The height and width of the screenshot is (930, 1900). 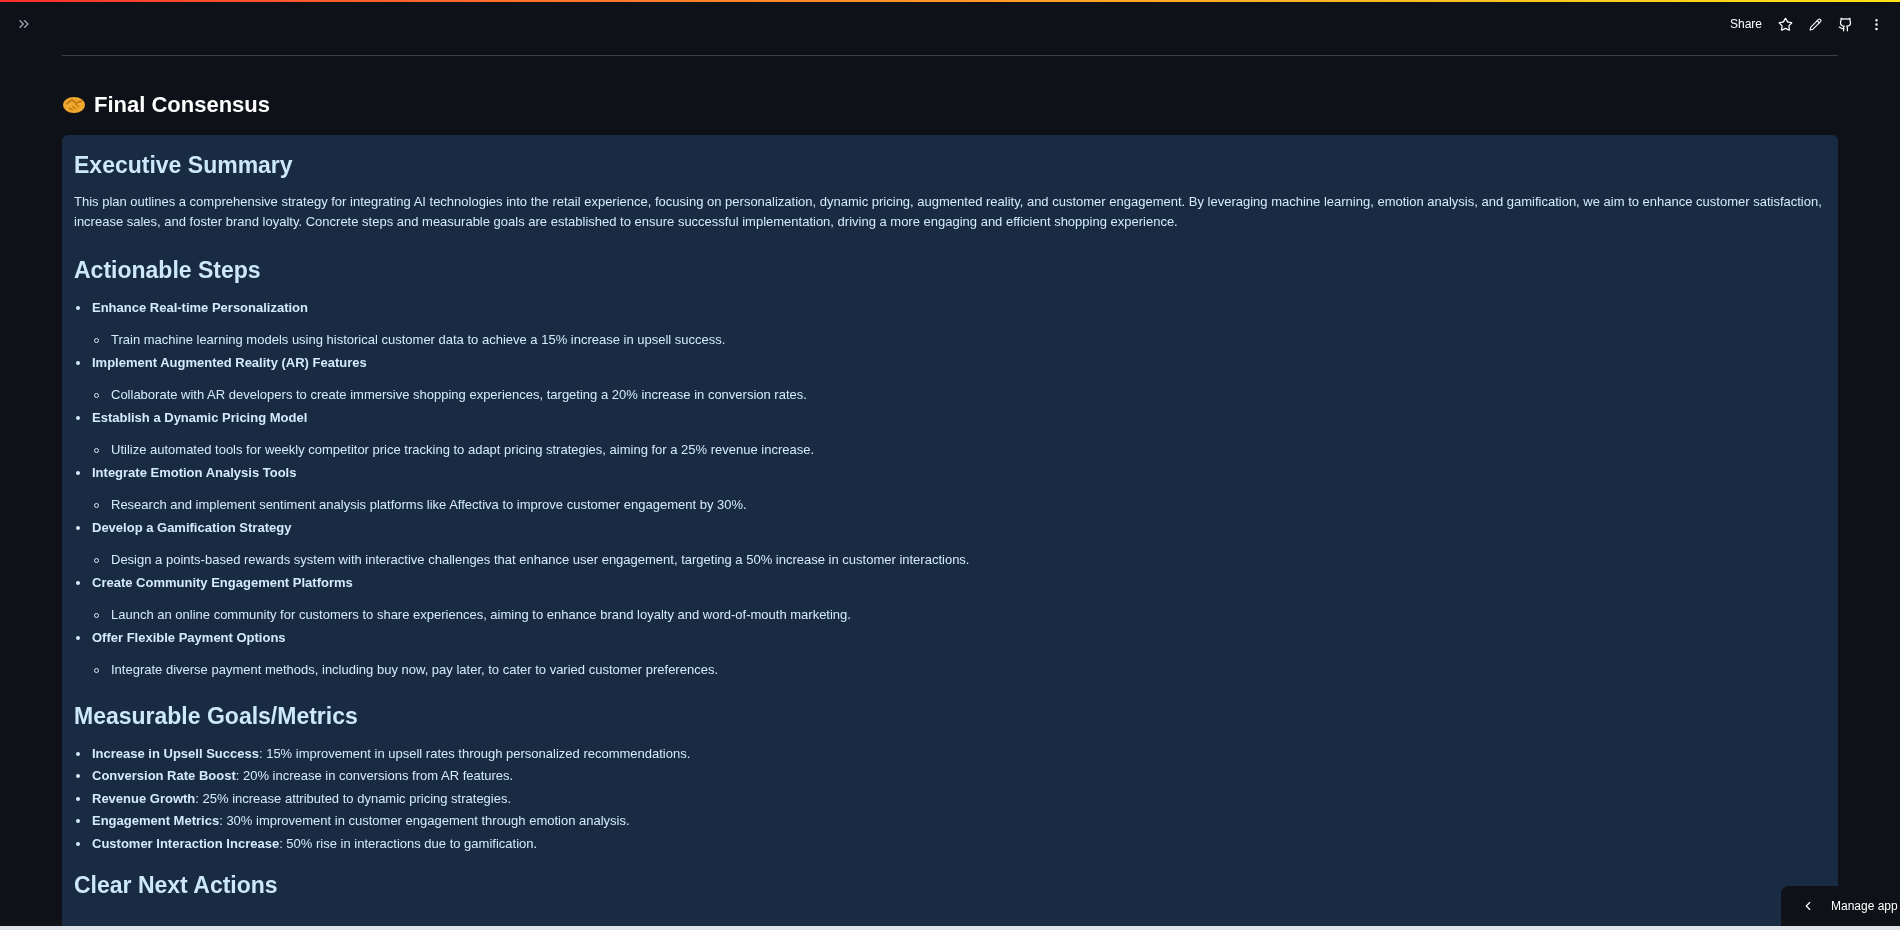 I want to click on github-icon, so click(x=1845, y=24).